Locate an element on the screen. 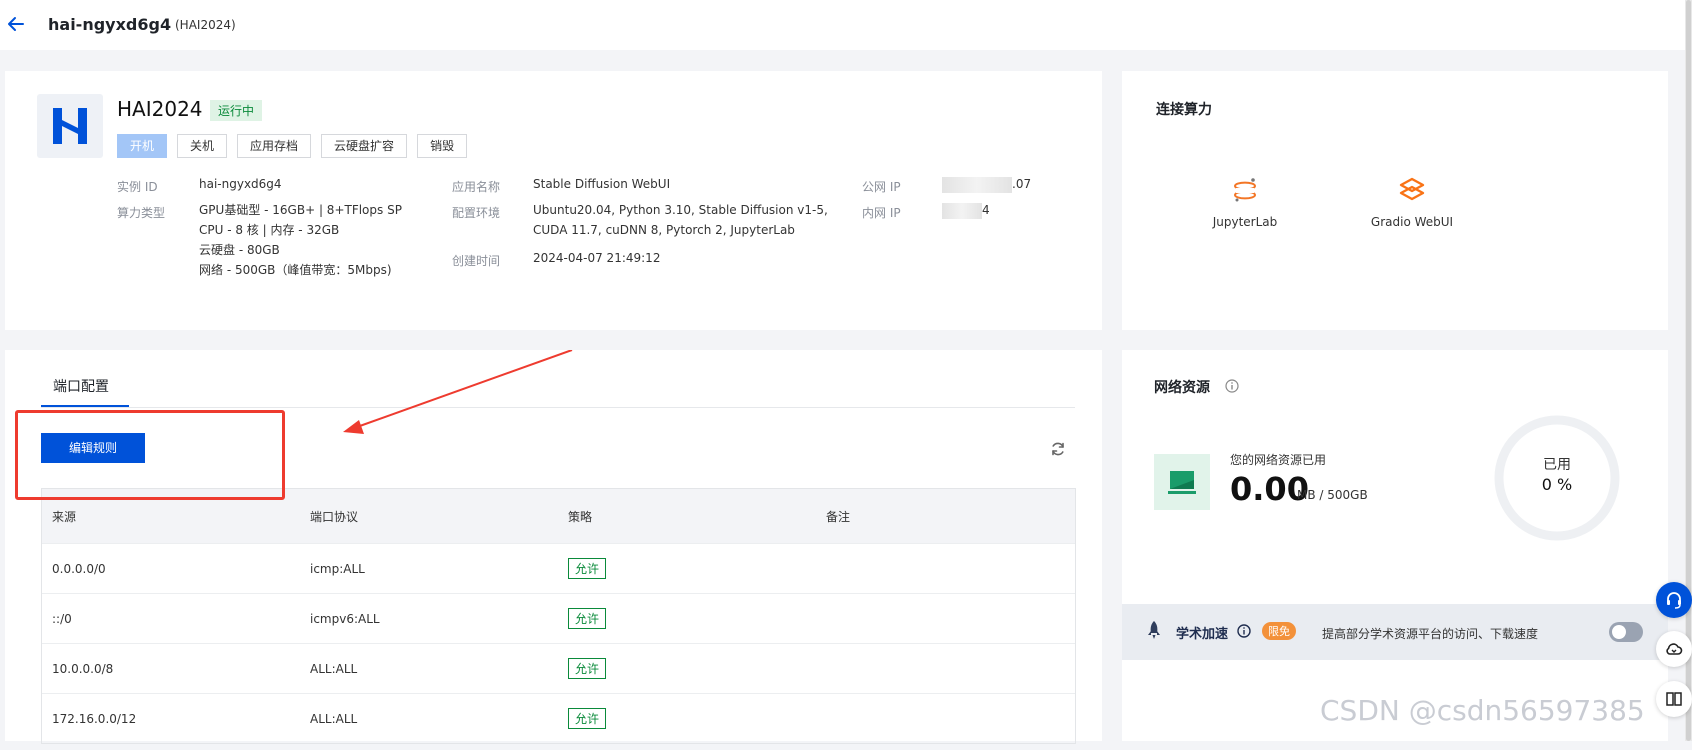 Image resolution: width=1692 pixels, height=750 pixels. compute-type-label: 算力类型 is located at coordinates (141, 213).